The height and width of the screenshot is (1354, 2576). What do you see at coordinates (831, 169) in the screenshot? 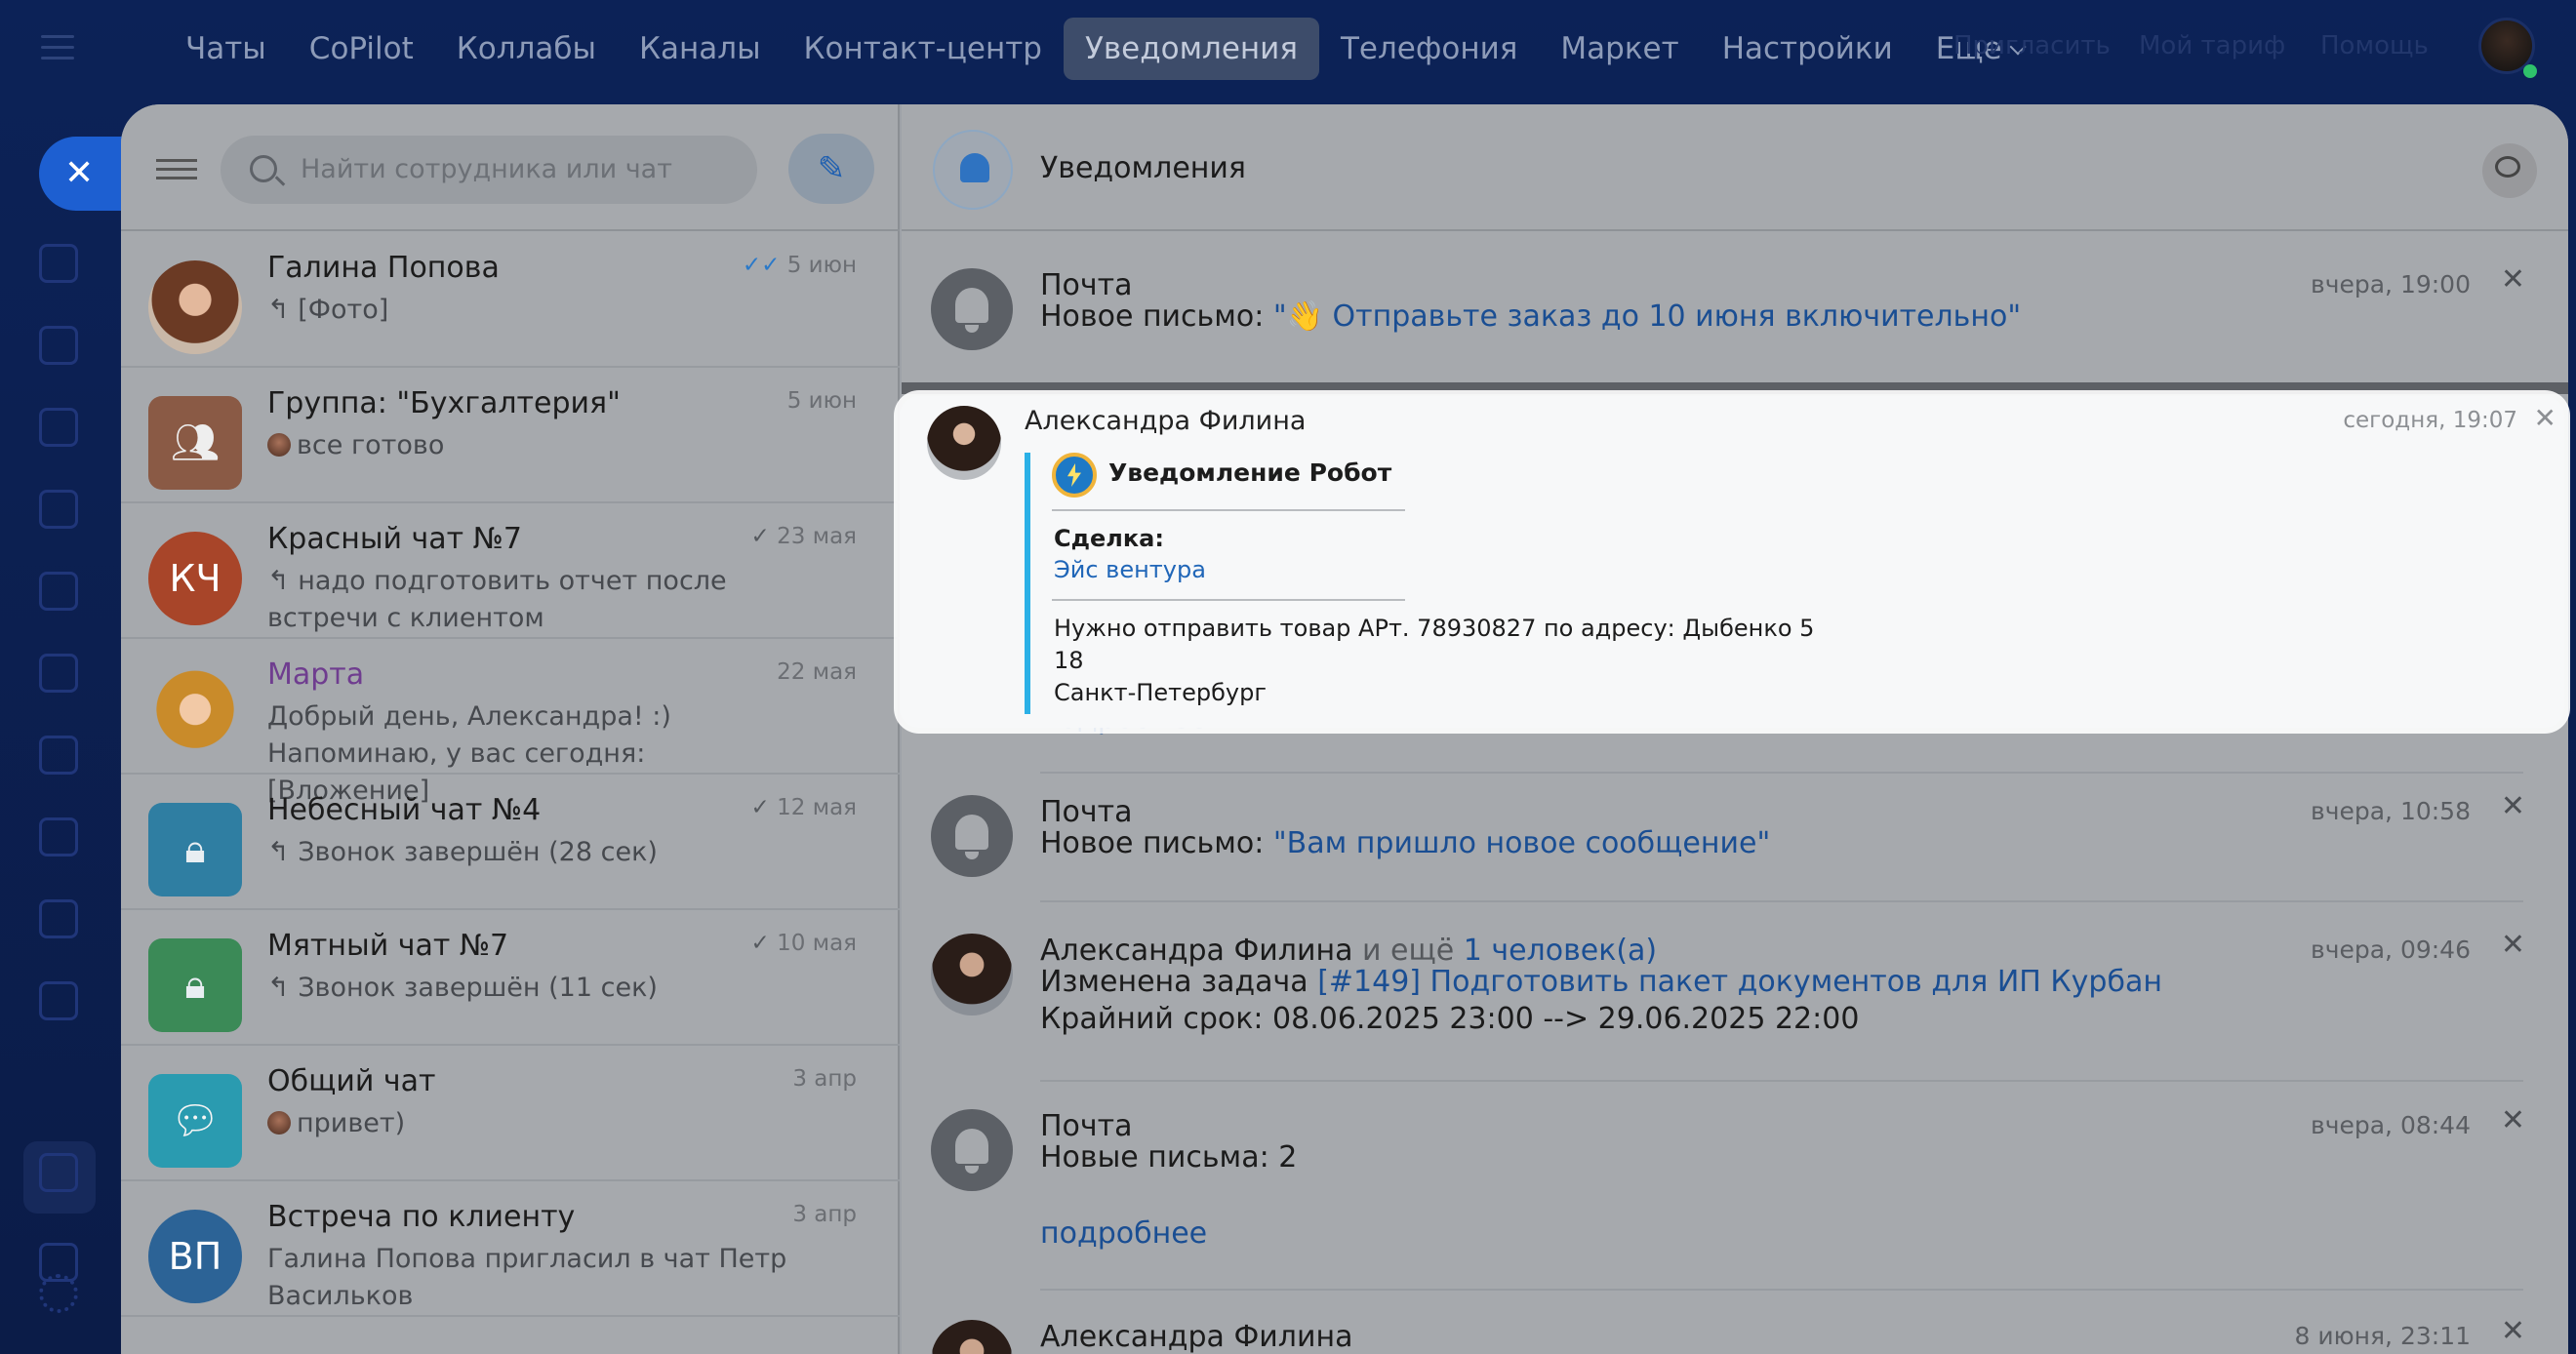
I see `new-chat-button: ✎` at bounding box center [831, 169].